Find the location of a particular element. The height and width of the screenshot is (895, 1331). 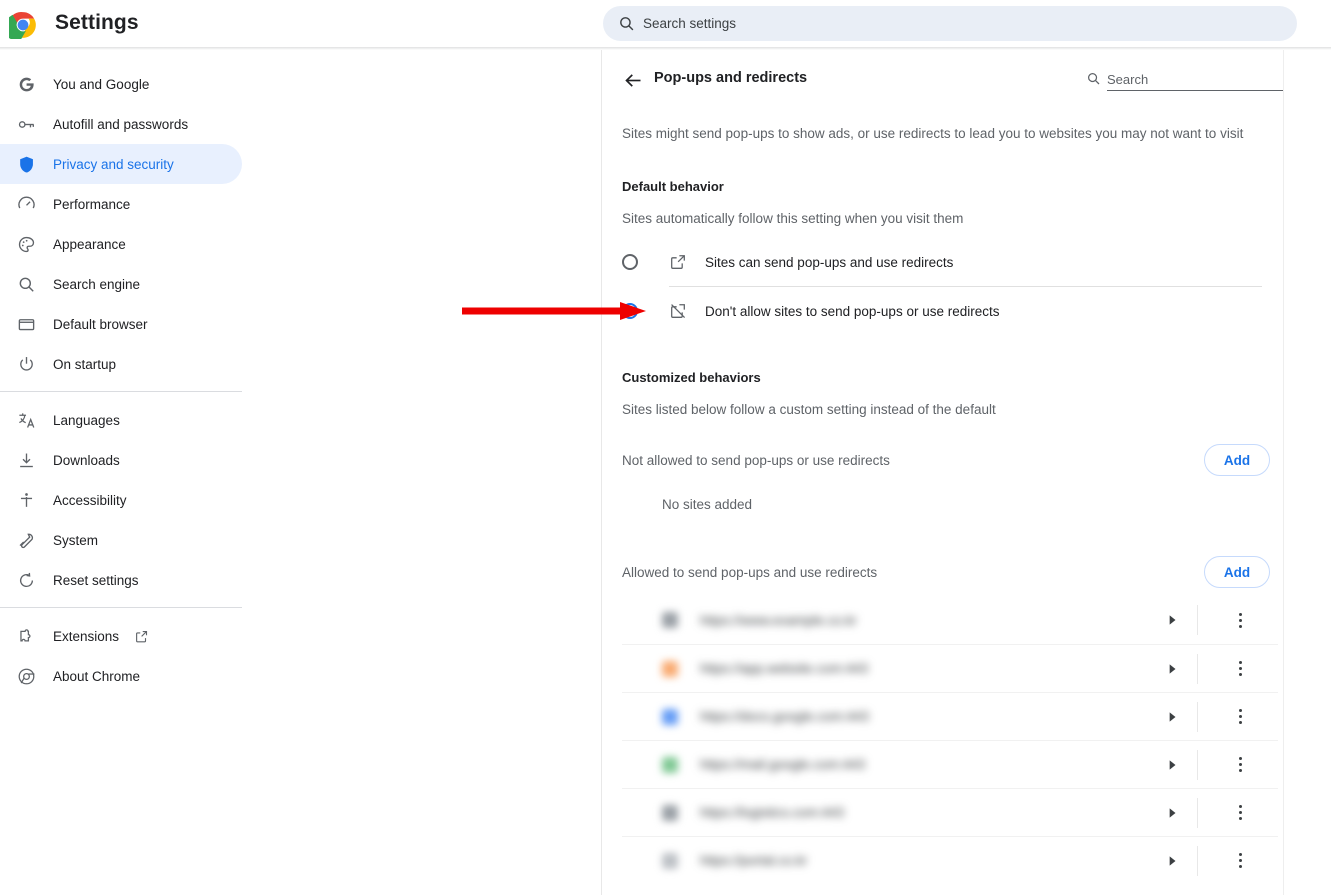

sidebar-item-you-and-google: You and Google is located at coordinates (121, 84).